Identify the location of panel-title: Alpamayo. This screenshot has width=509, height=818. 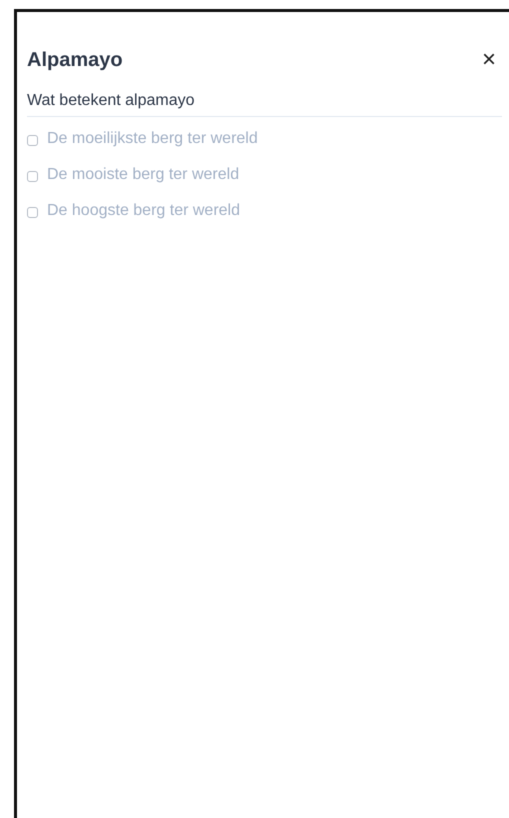
(75, 60).